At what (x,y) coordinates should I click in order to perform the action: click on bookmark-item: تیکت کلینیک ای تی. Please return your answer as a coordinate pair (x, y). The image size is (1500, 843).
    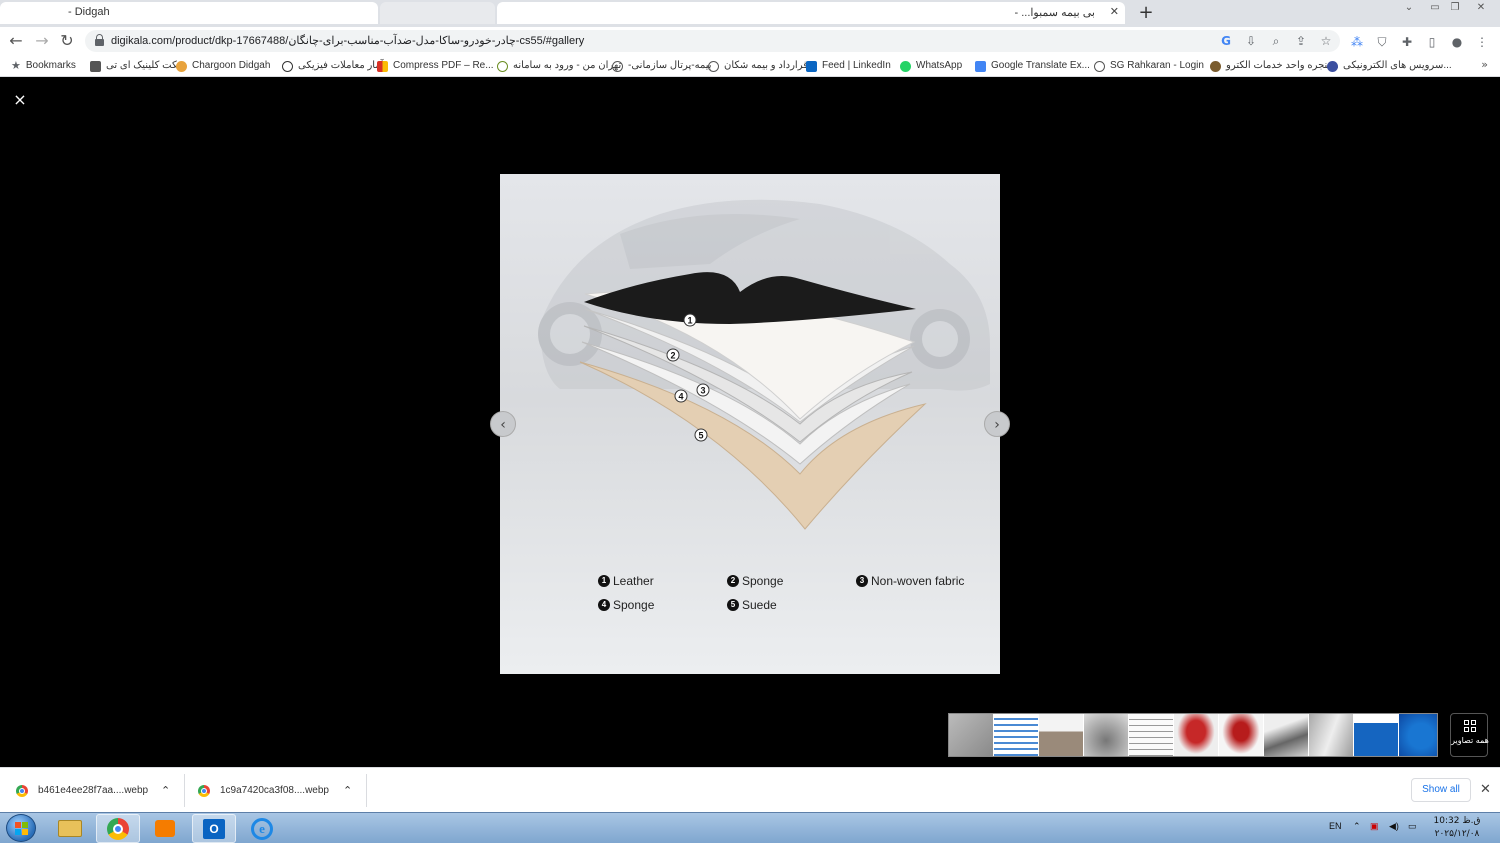
    Looking at the image, I should click on (136, 66).